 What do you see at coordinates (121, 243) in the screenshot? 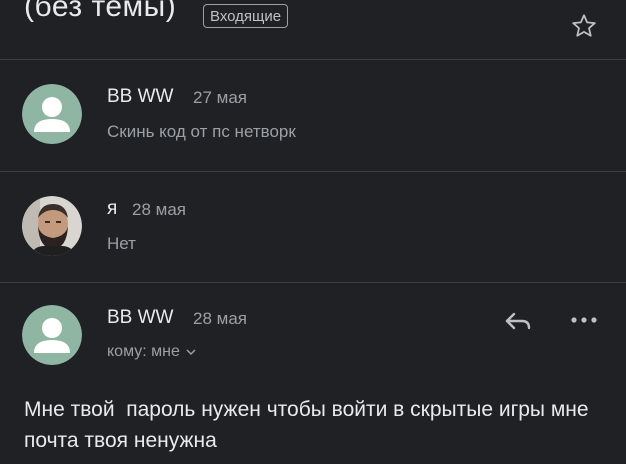
I see `message-snippet: Нет` at bounding box center [121, 243].